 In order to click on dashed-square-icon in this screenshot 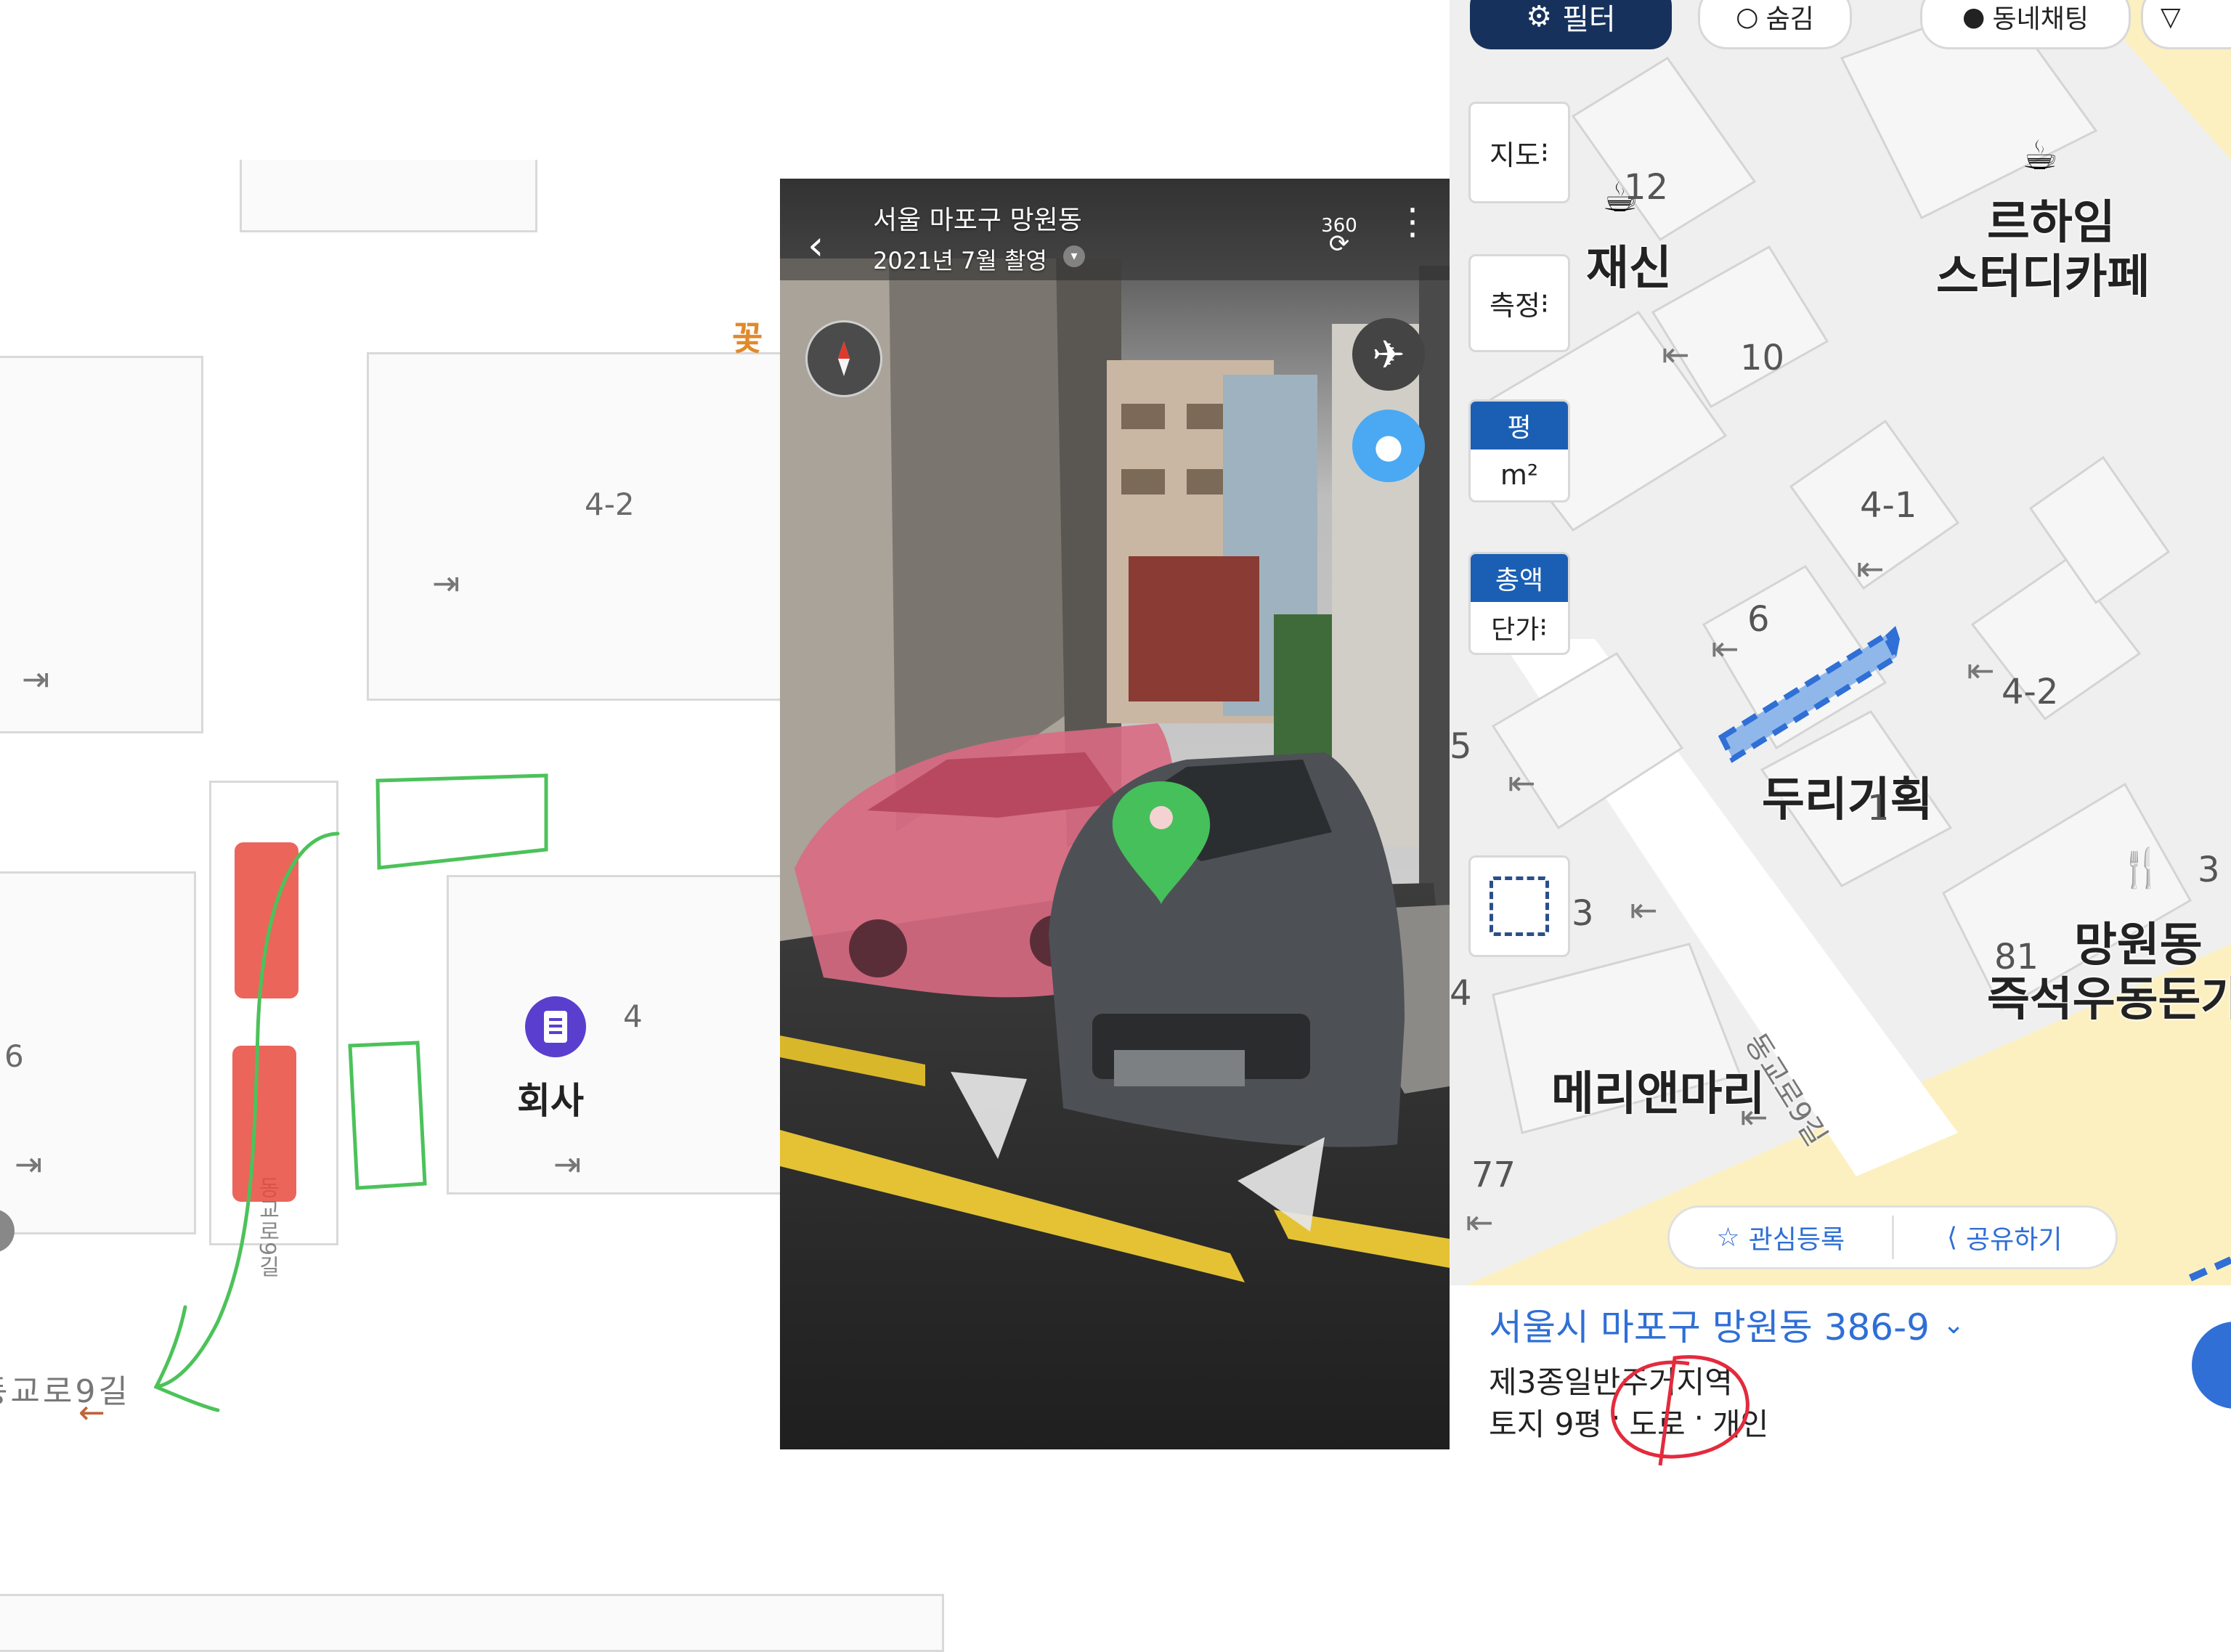, I will do `click(1519, 906)`.